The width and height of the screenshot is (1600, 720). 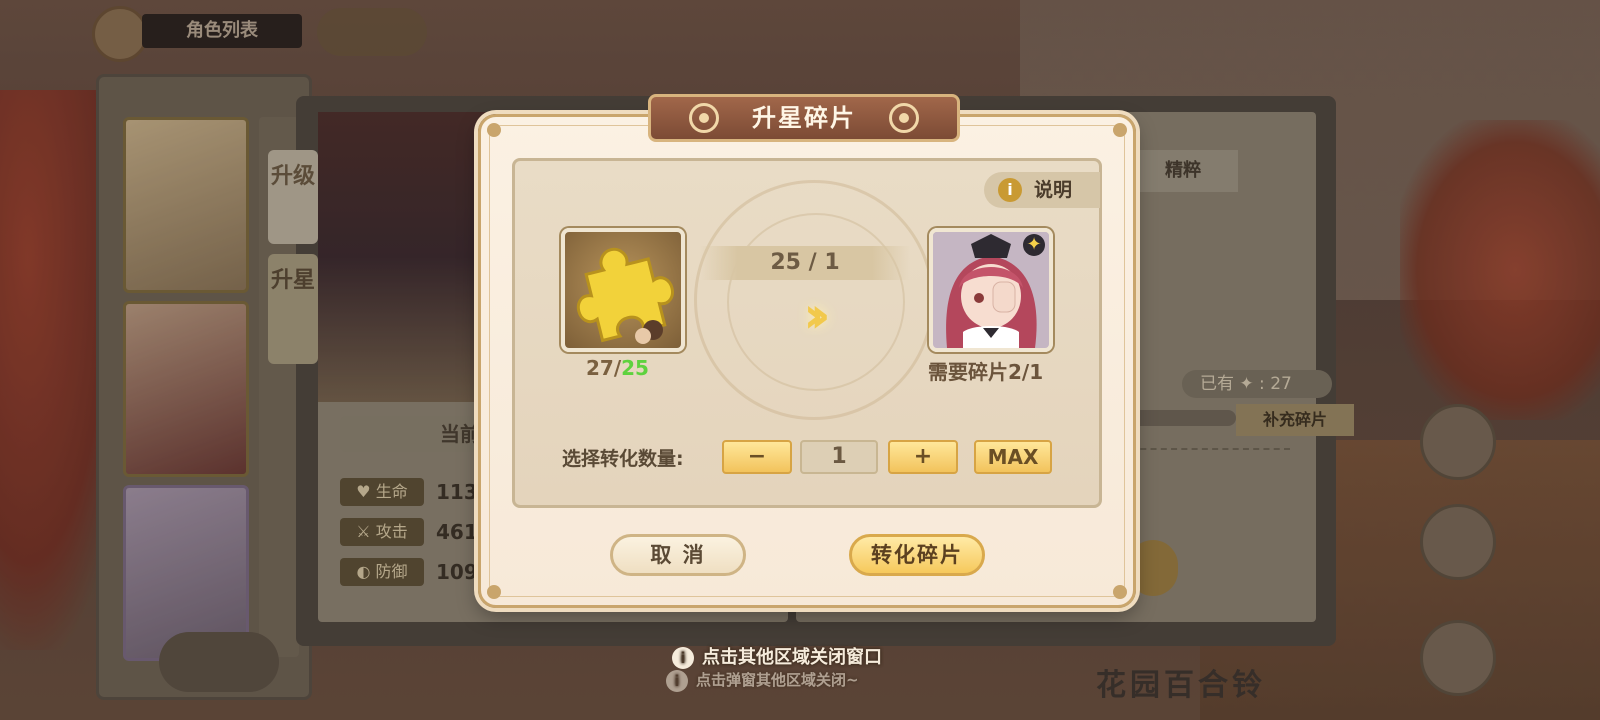 I want to click on decrease-button: −, so click(x=757, y=457).